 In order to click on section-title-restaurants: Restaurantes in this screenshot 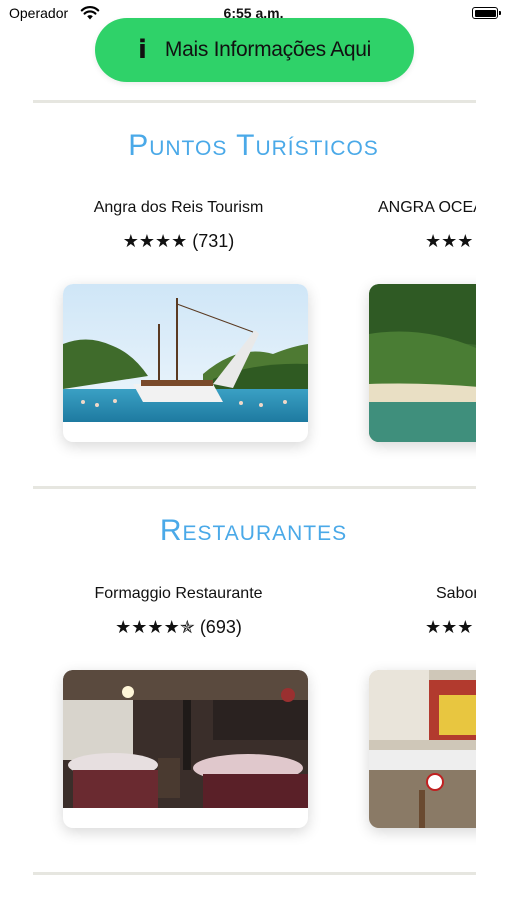, I will do `click(253, 530)`.